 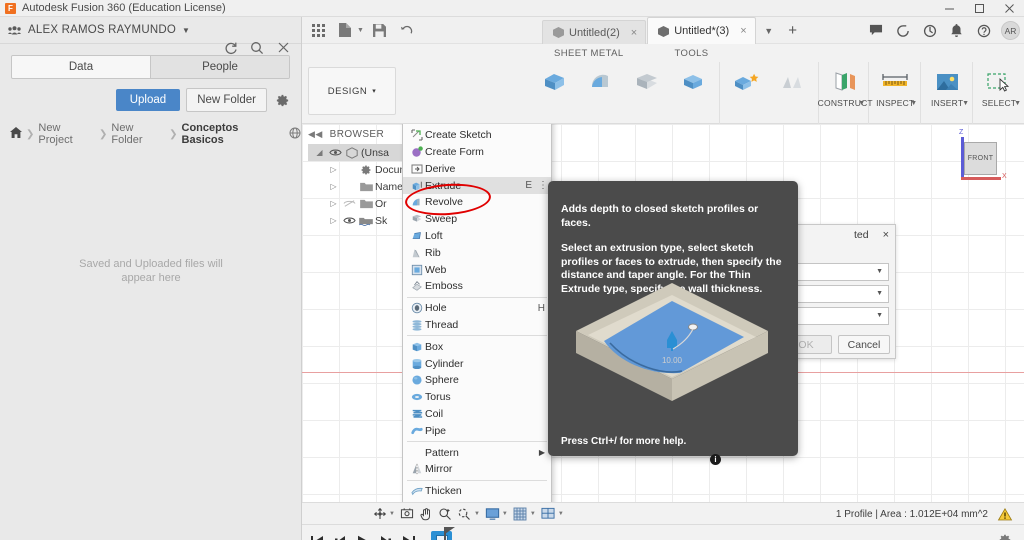 What do you see at coordinates (555, 91) in the screenshot?
I see `ribbon-button-extrude` at bounding box center [555, 91].